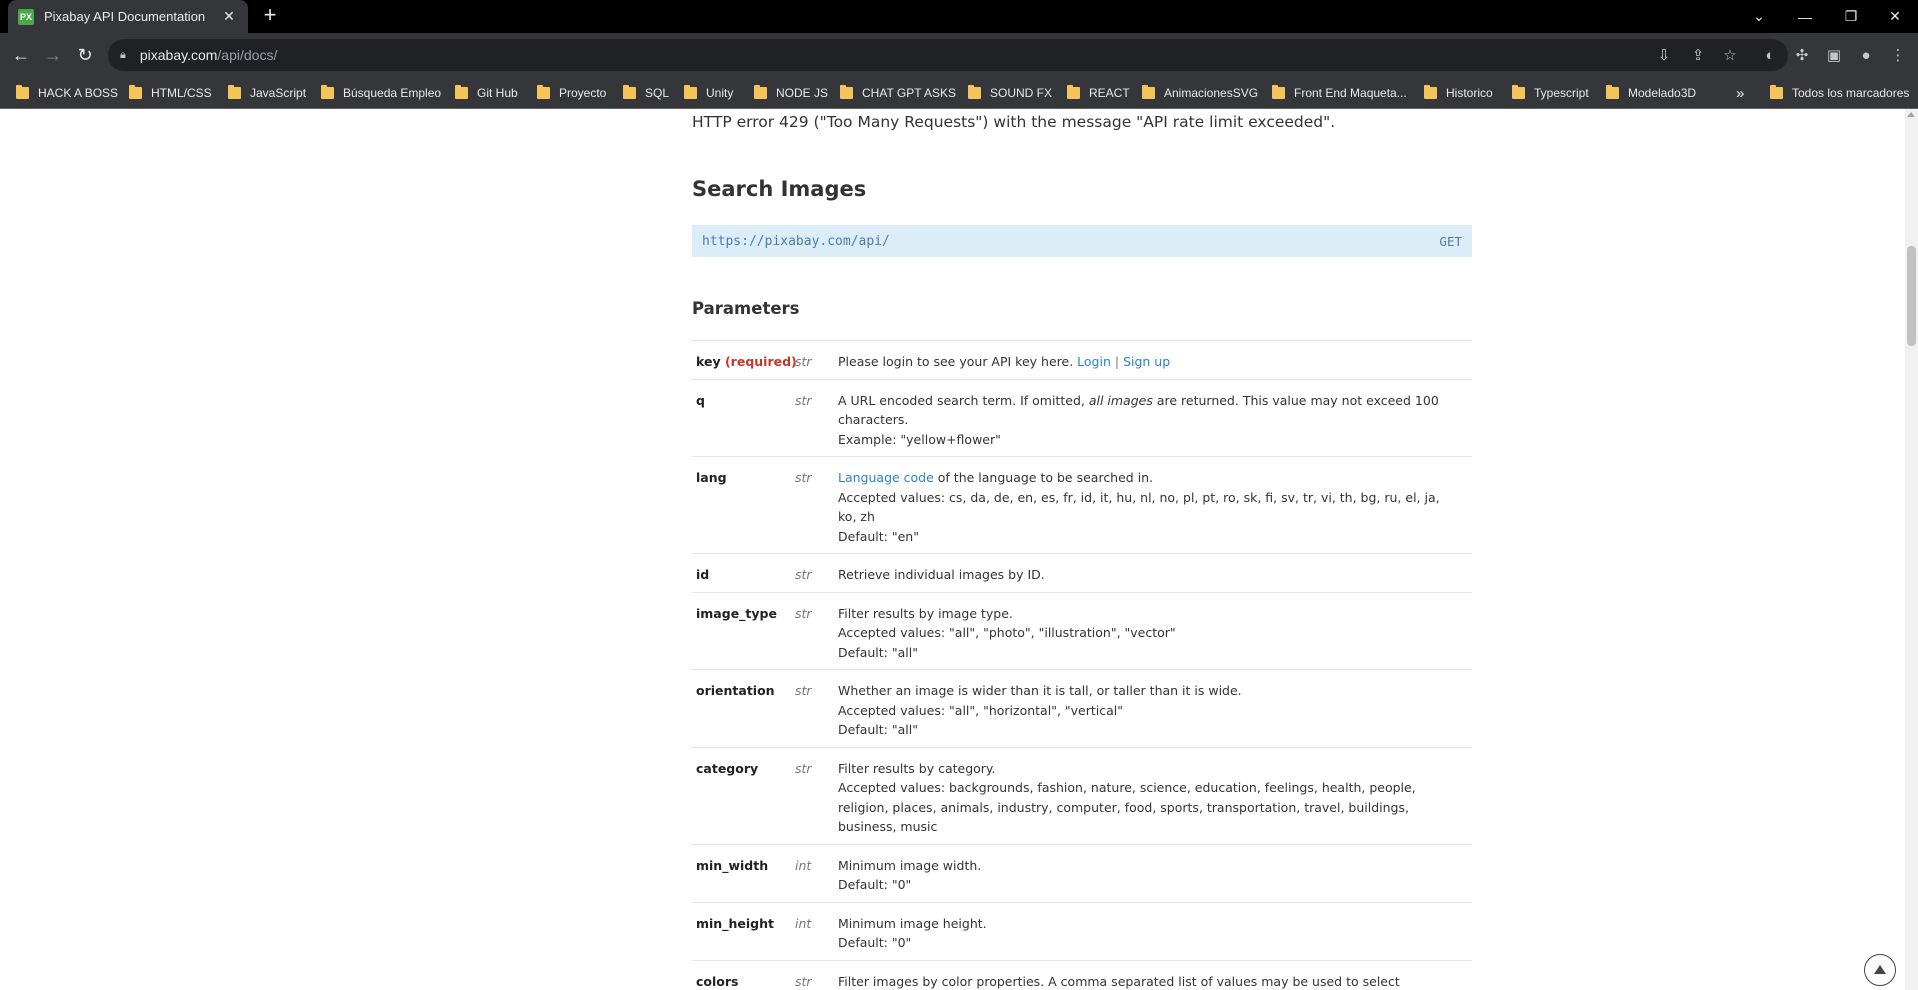 This screenshot has width=1918, height=990. What do you see at coordinates (1898, 55) in the screenshot?
I see `browser-menu-icon: ⋮` at bounding box center [1898, 55].